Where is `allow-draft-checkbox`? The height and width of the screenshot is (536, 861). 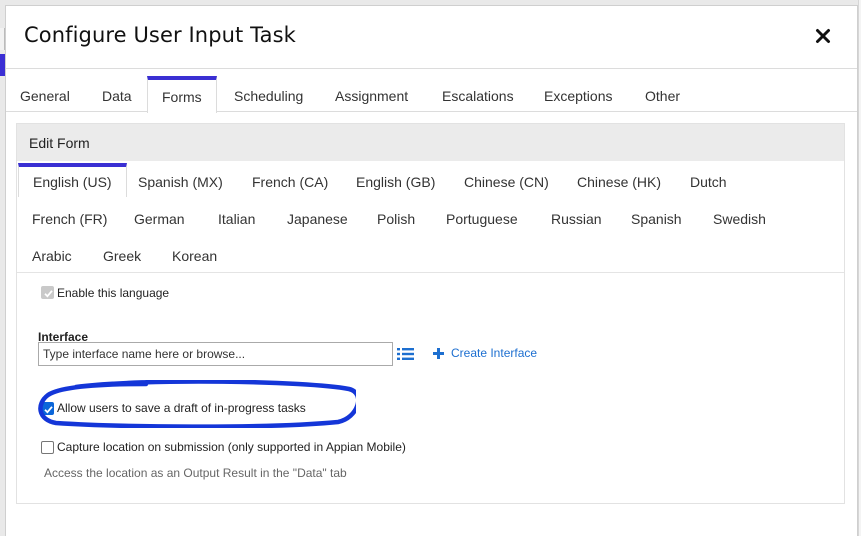
allow-draft-checkbox is located at coordinates (47, 408).